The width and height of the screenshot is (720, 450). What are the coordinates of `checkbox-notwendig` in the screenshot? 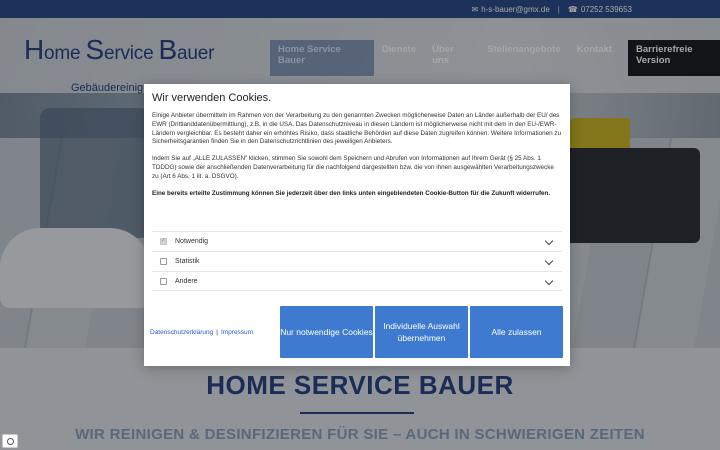 It's located at (163, 241).